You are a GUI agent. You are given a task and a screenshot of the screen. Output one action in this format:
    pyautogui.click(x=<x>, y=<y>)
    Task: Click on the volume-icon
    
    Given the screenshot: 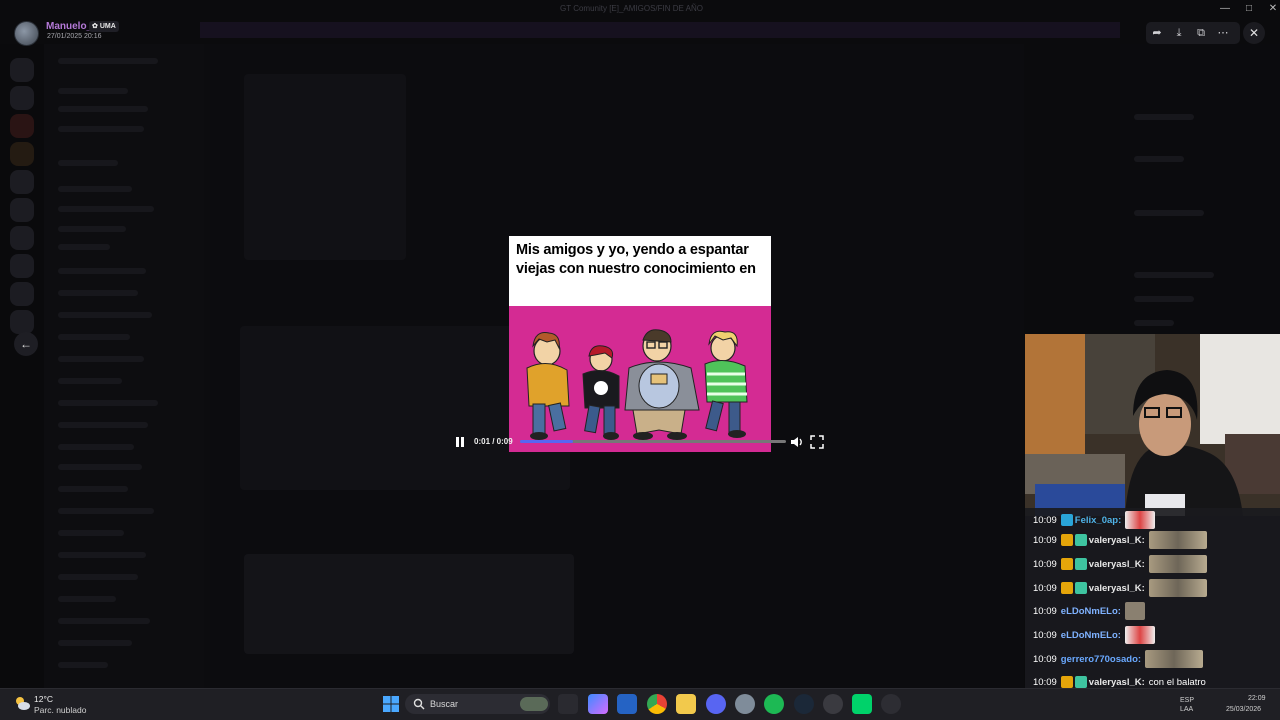 What is the action you would take?
    pyautogui.click(x=797, y=442)
    